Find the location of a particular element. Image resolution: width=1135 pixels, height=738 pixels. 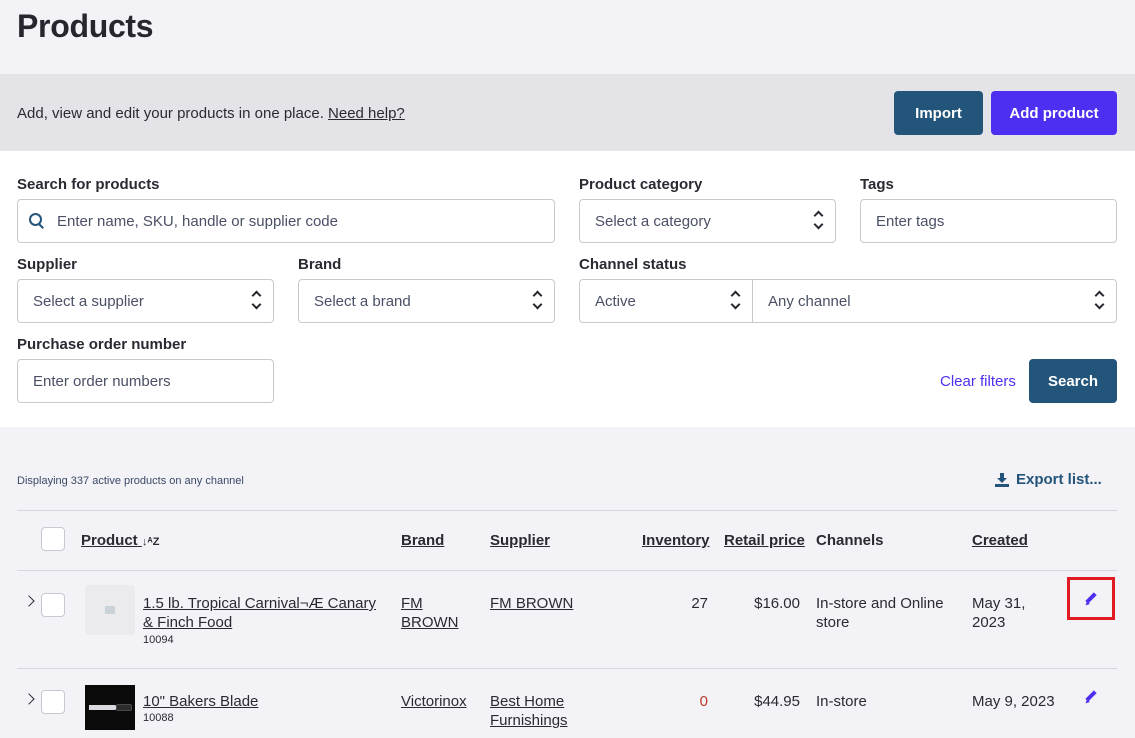

channels-value: In-store and Online store is located at coordinates (880, 613).